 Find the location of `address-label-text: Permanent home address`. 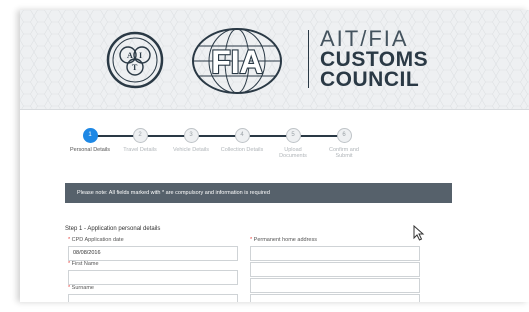

address-label-text: Permanent home address is located at coordinates (285, 240).